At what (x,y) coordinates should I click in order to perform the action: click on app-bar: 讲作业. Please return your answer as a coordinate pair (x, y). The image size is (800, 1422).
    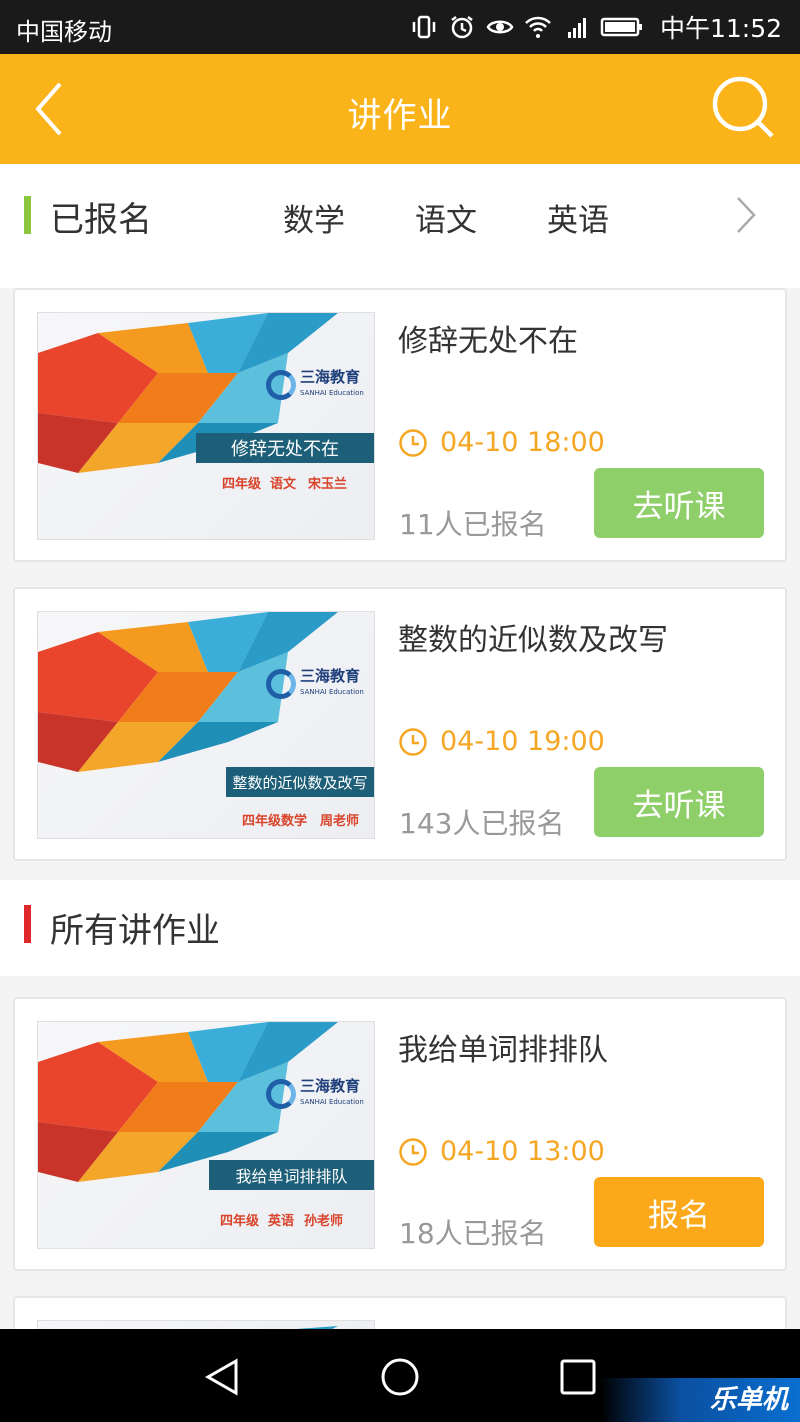
    Looking at the image, I should click on (400, 109).